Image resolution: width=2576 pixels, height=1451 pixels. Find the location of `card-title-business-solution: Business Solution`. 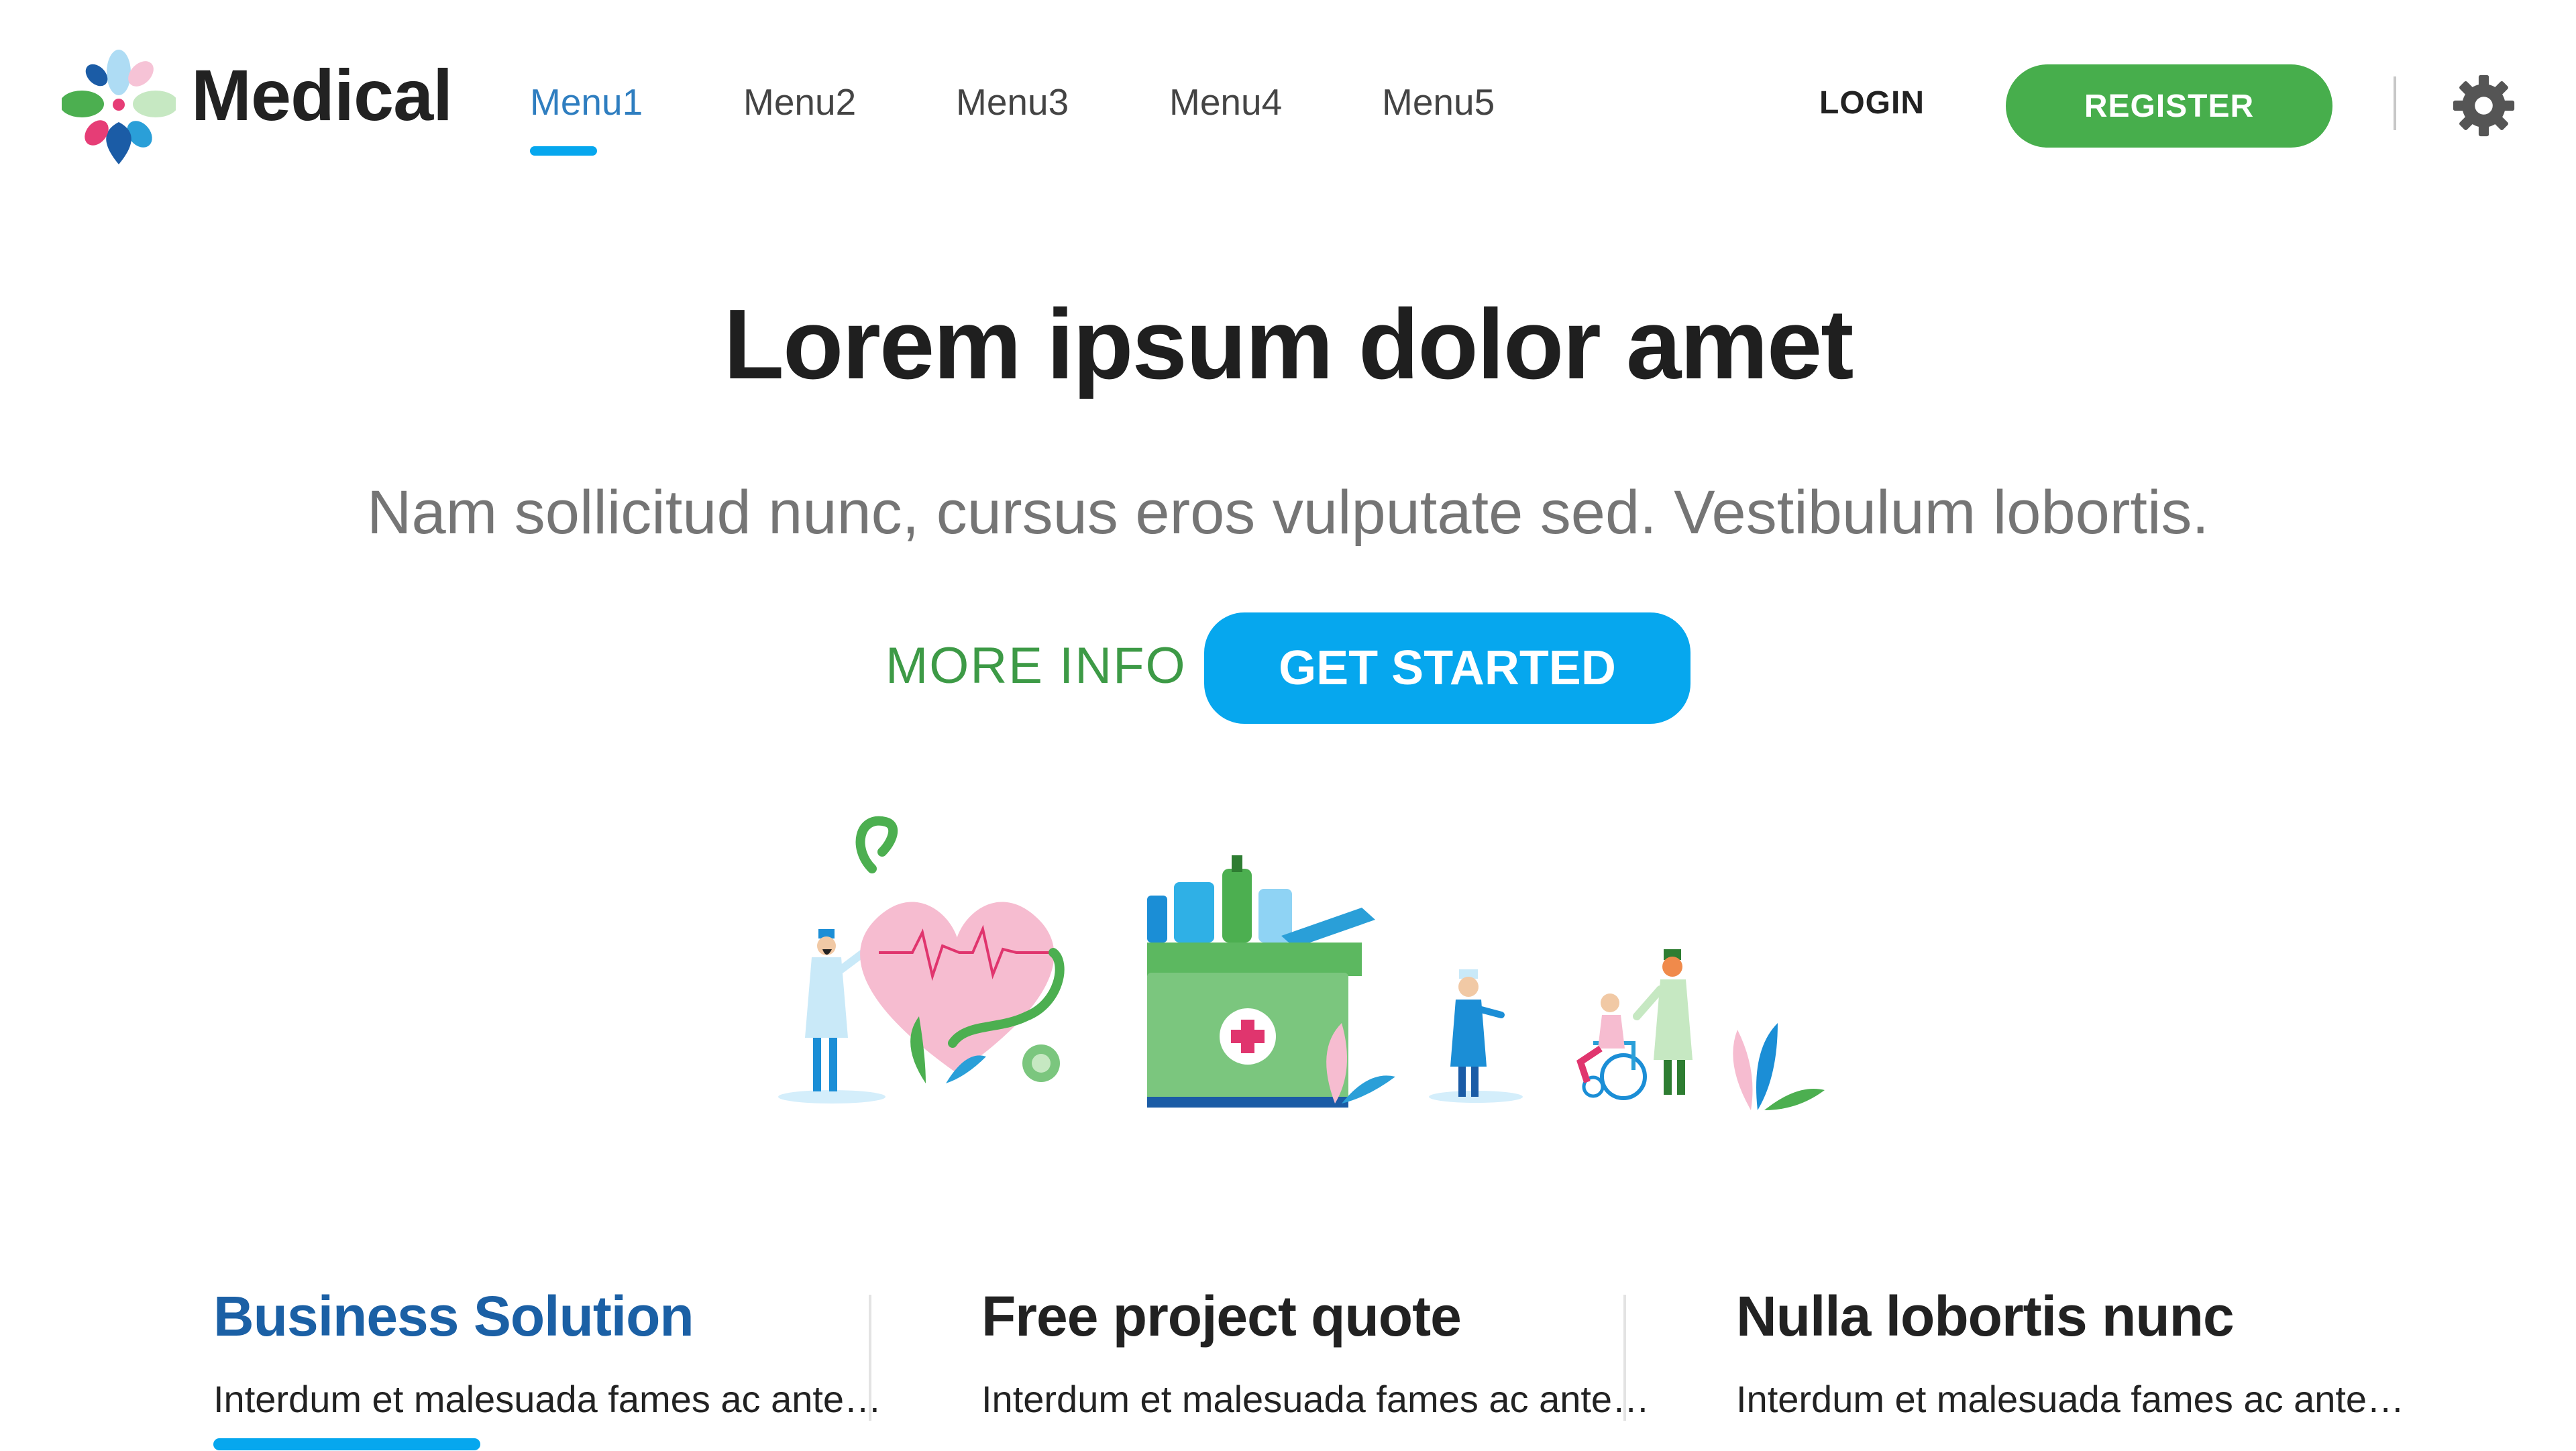

card-title-business-solution: Business Solution is located at coordinates (453, 1316).